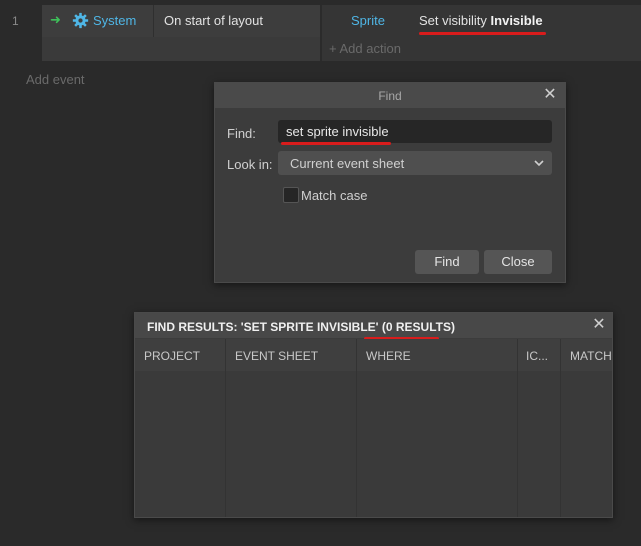  I want to click on plus-icon: +, so click(334, 48).